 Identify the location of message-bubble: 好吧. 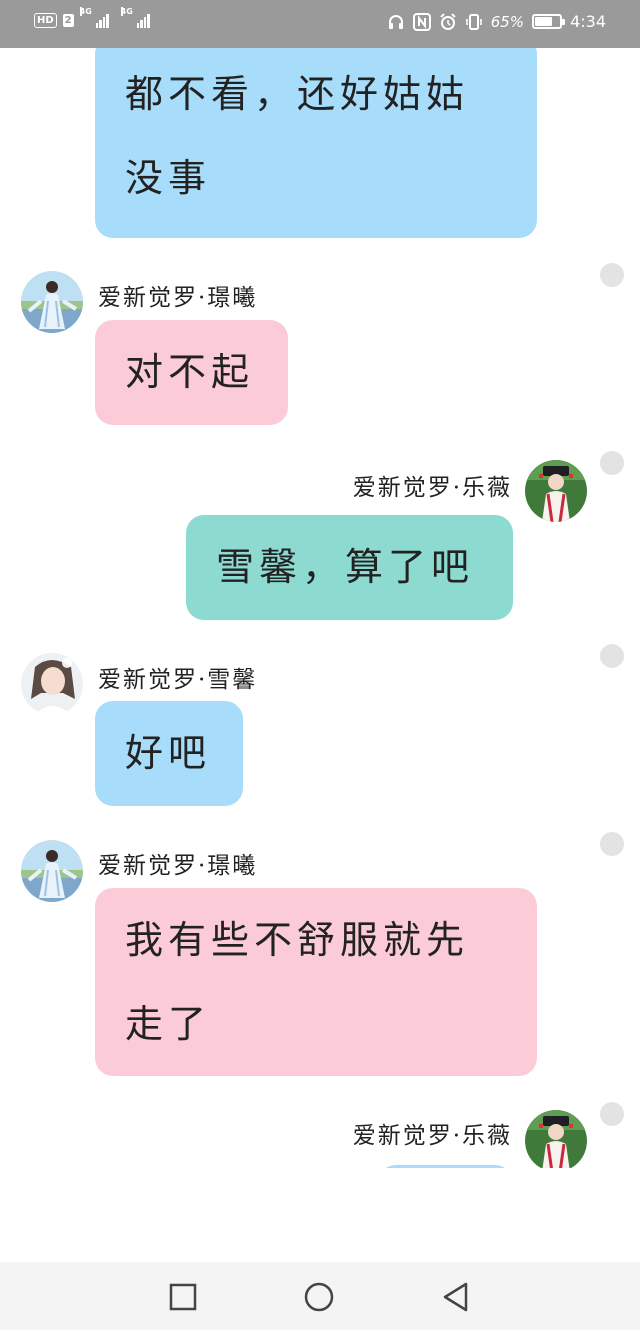
(169, 753).